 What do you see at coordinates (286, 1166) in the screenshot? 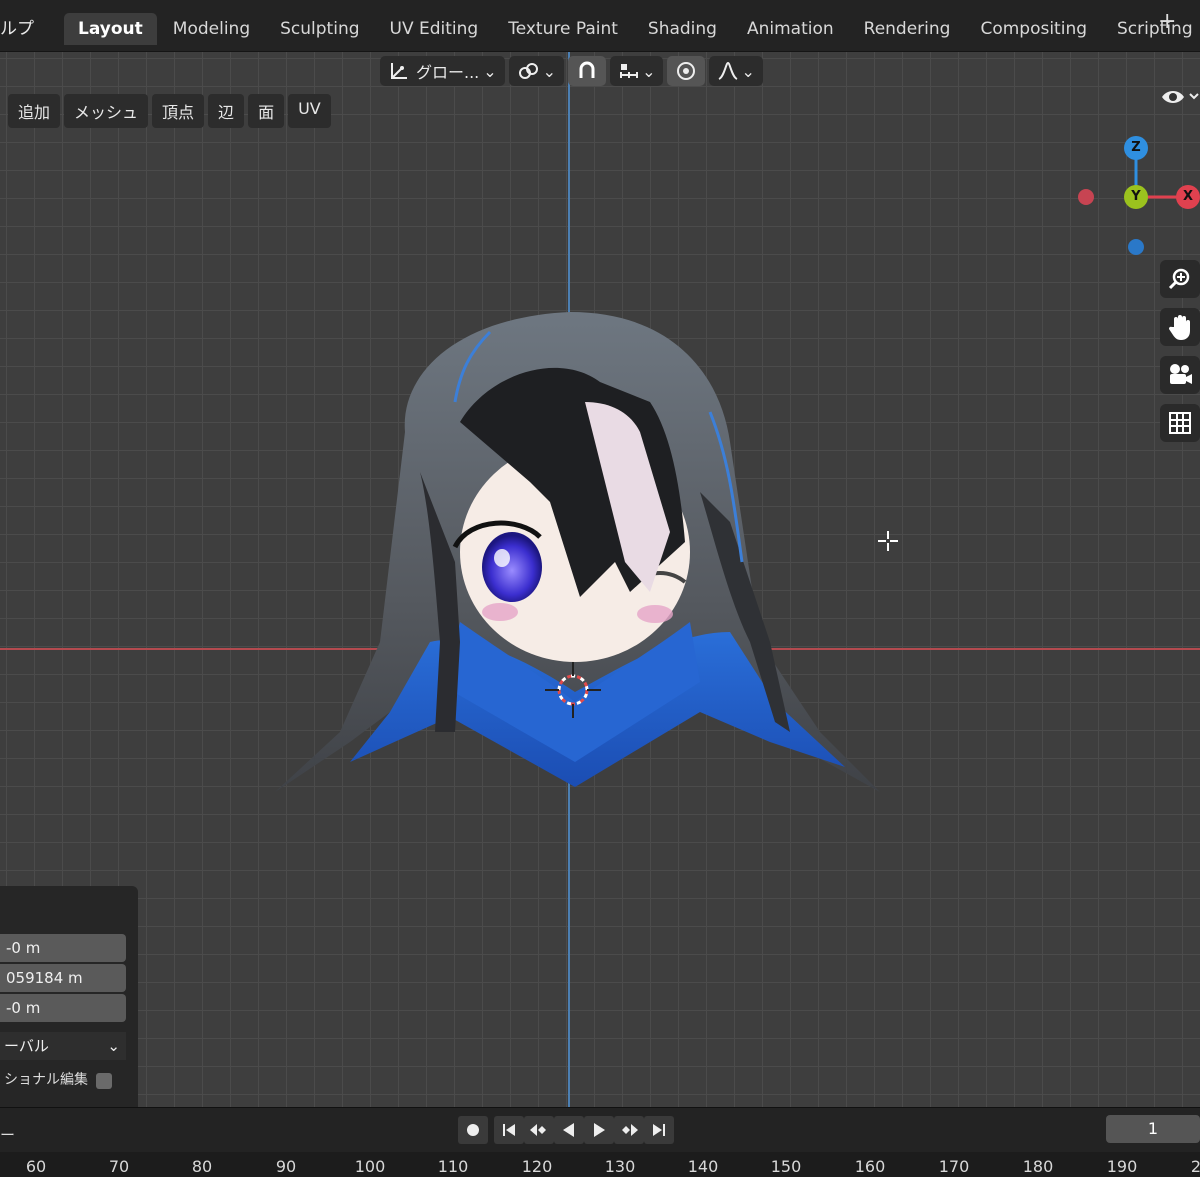
I see `frame-tick: 90` at bounding box center [286, 1166].